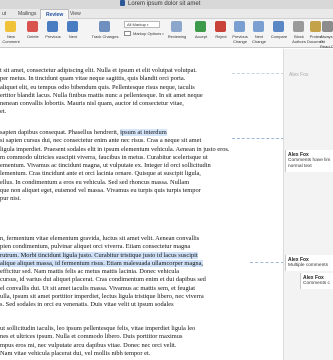 This screenshot has height=360, width=333. I want to click on tab-ut: ut, so click(4, 14).